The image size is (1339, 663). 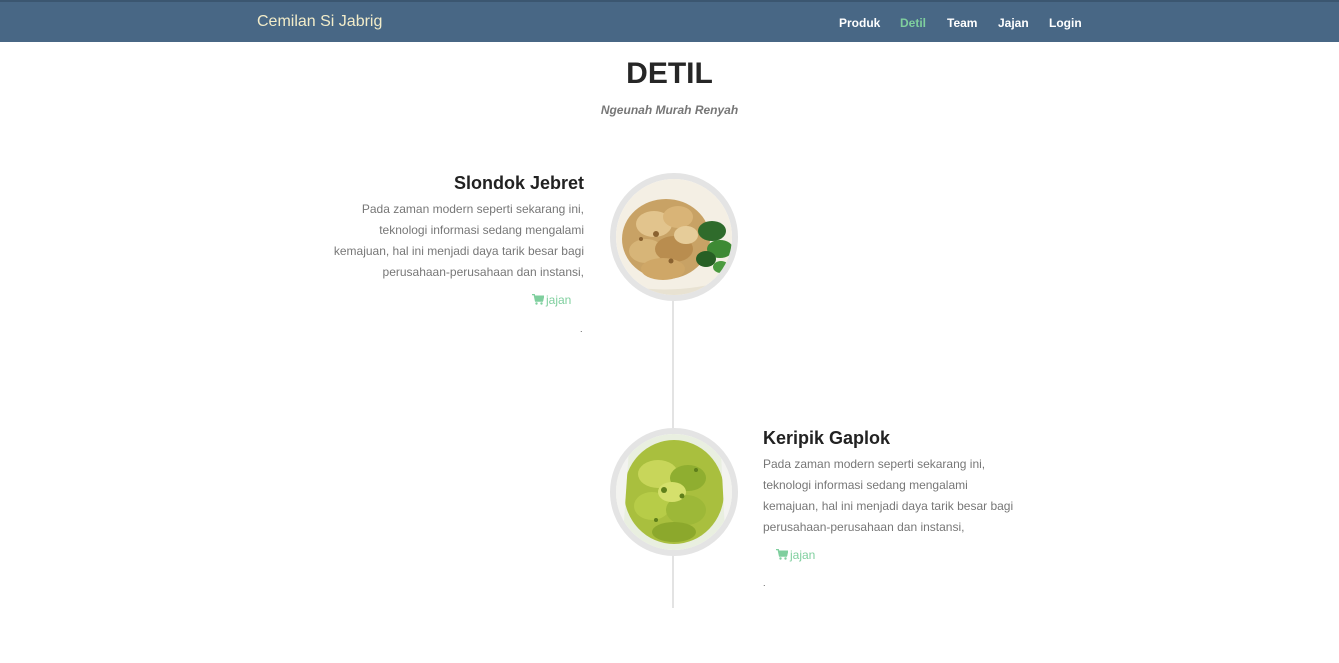 I want to click on nav-menu: Produk Detil Team Jajan Login, so click(x=669, y=24).